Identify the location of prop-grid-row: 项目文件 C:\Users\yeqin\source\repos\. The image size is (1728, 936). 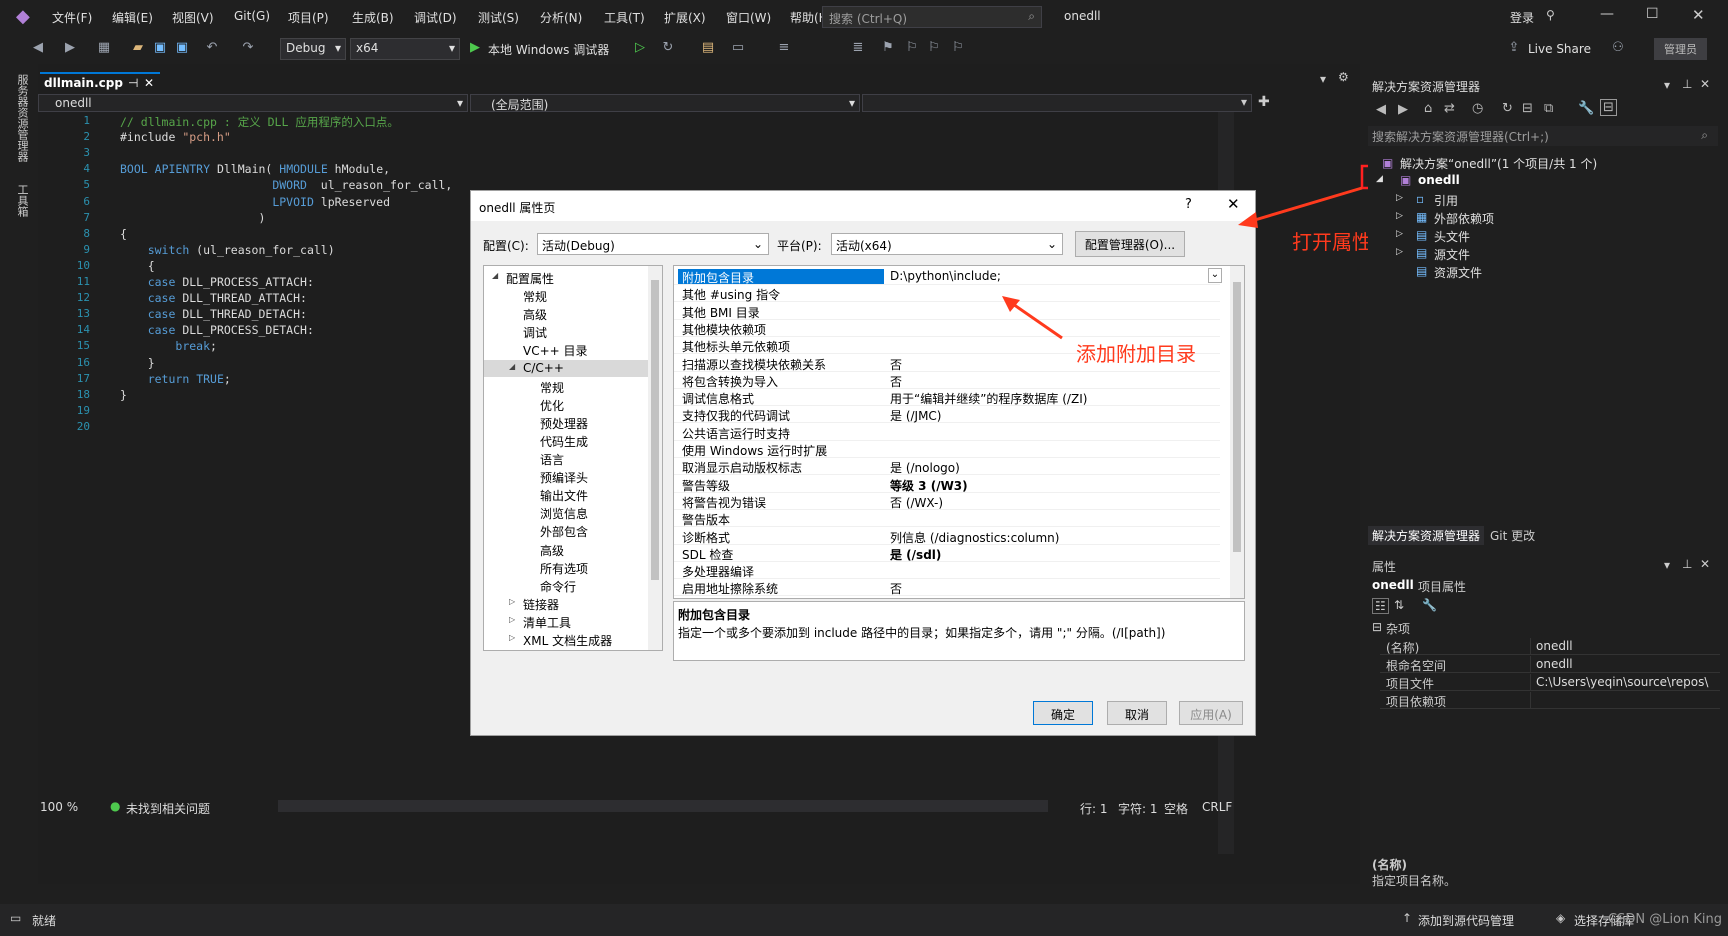
(1550, 682).